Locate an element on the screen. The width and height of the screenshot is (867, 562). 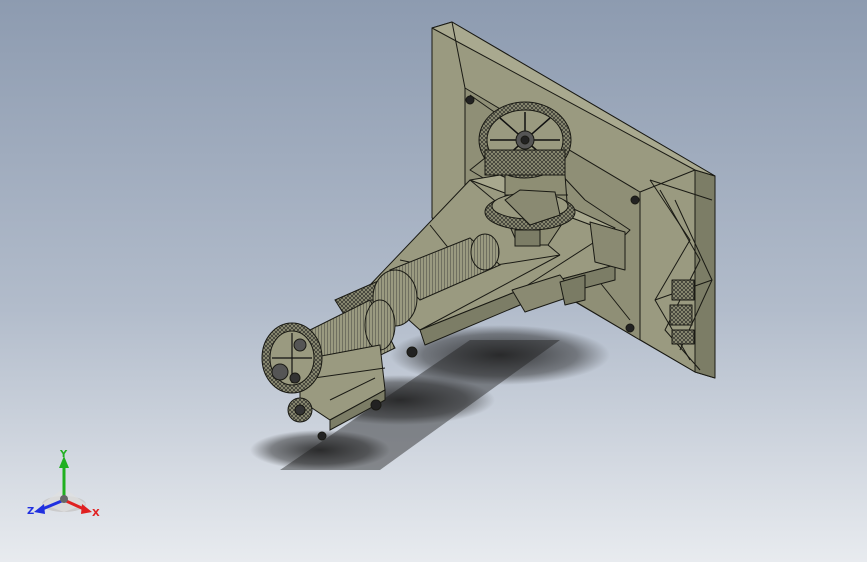
axis-triad: Y X Z is located at coordinates (66, 485).